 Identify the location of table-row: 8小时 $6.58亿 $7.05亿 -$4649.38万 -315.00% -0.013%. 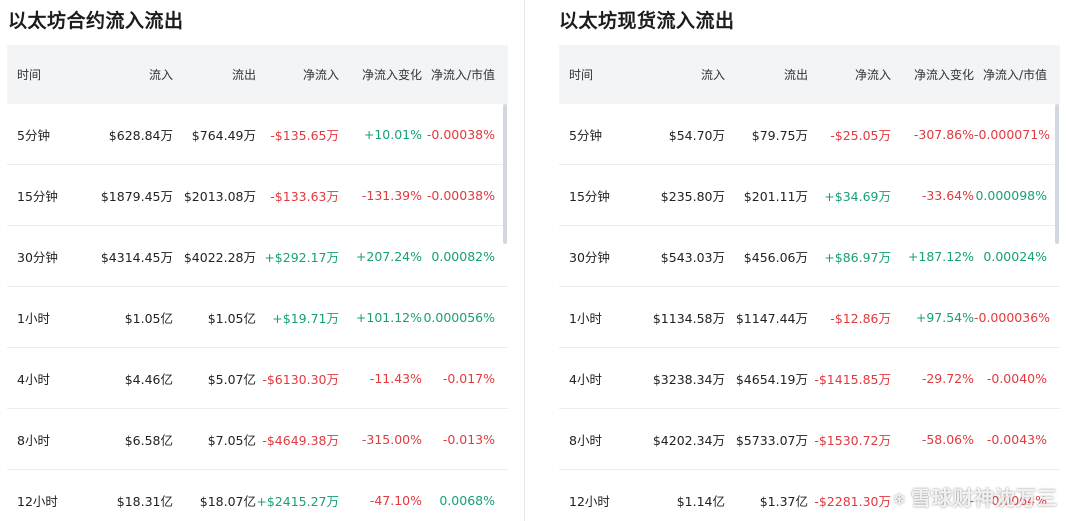
(257, 439).